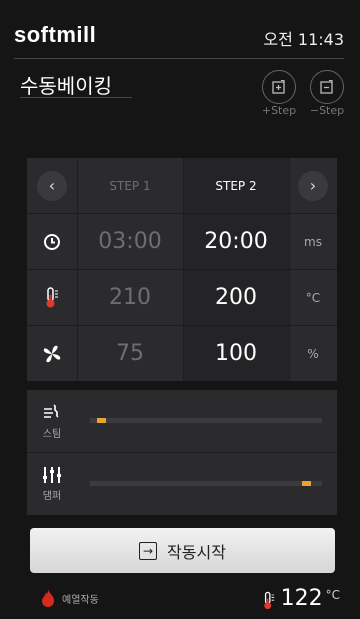  Describe the element at coordinates (51, 411) in the screenshot. I see `steam-icon` at that location.